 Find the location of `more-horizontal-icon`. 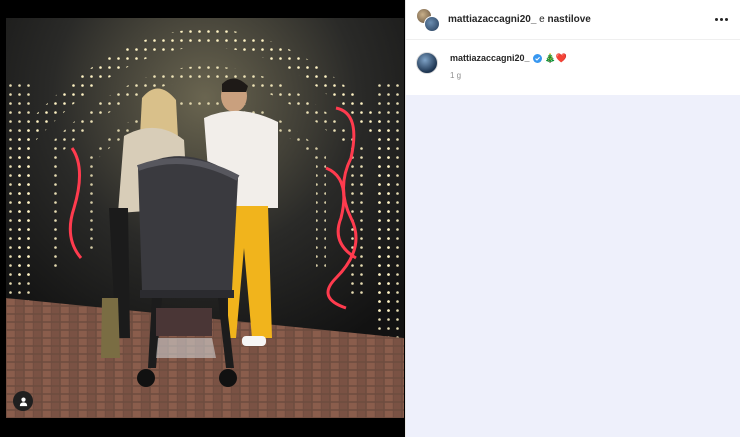

more-horizontal-icon is located at coordinates (721, 19).